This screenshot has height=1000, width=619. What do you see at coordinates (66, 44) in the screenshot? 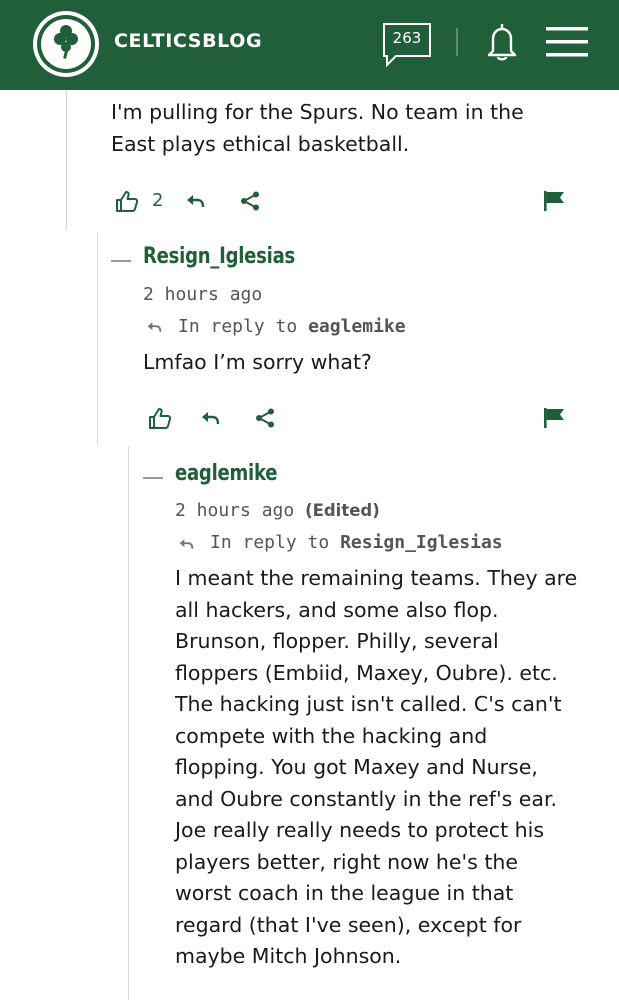
I see `clover-logo-icon` at bounding box center [66, 44].